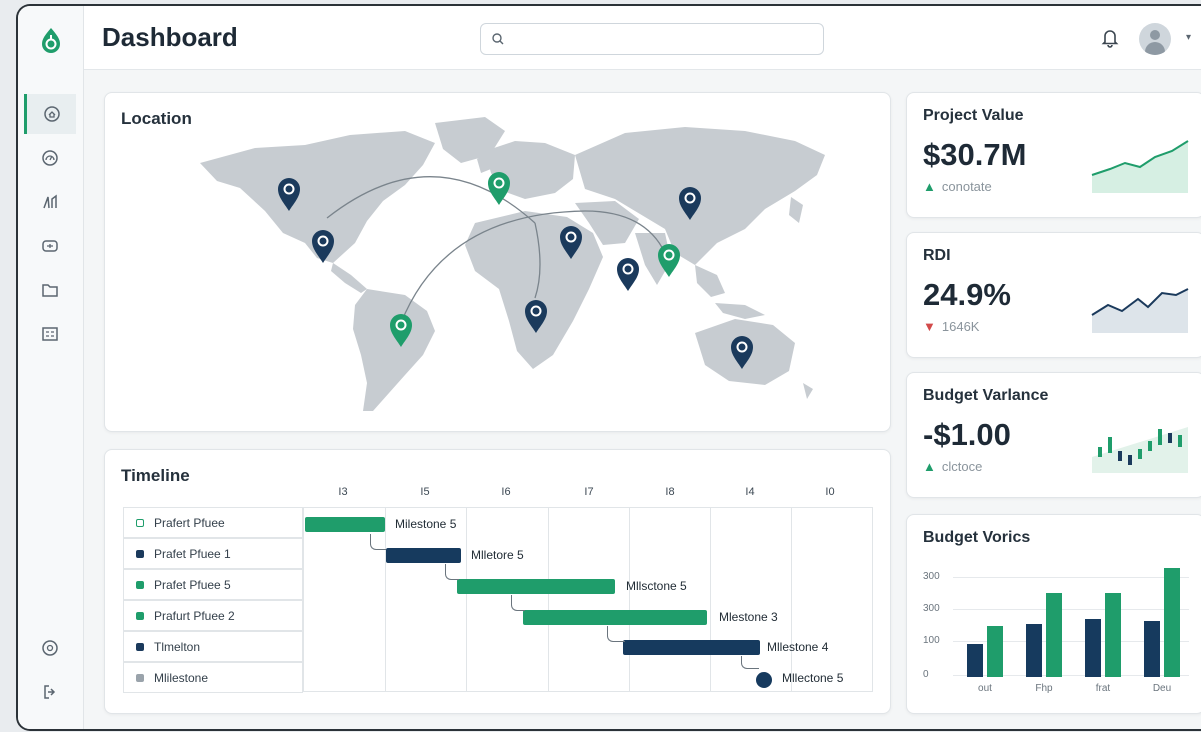 This screenshot has height=732, width=1201. Describe the element at coordinates (967, 434) in the screenshot. I see `budget-variance-amount: -$1.00` at that location.